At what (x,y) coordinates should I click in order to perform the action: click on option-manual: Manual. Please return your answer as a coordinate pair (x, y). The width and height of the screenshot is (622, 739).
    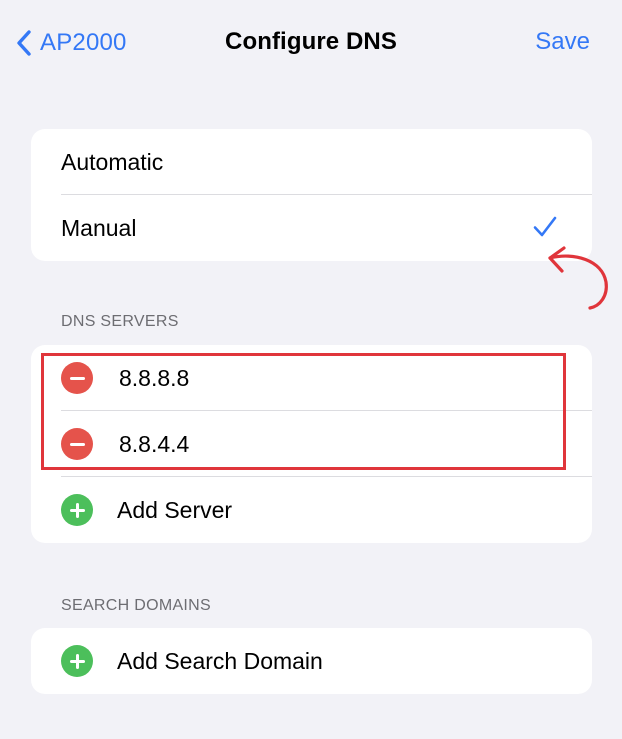
    Looking at the image, I should click on (311, 228).